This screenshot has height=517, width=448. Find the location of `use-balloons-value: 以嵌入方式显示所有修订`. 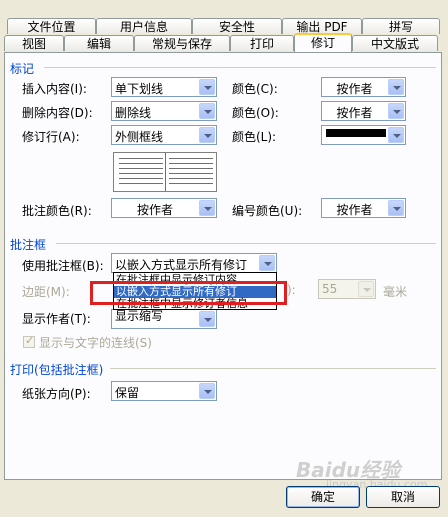

use-balloons-value: 以嵌入方式显示所有修订 is located at coordinates (181, 265).